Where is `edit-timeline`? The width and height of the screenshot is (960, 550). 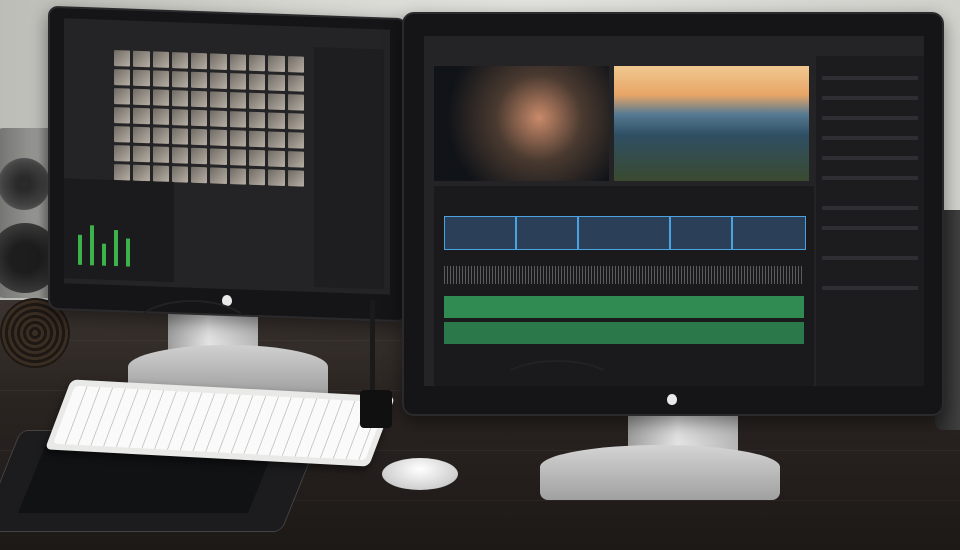 edit-timeline is located at coordinates (624, 286).